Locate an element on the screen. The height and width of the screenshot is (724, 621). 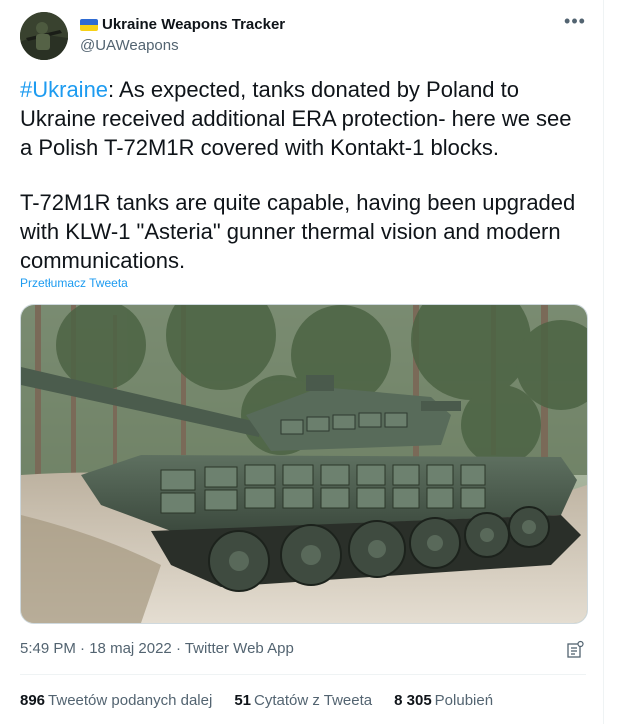
tweet-date: 18 maj 2022 is located at coordinates (130, 648).